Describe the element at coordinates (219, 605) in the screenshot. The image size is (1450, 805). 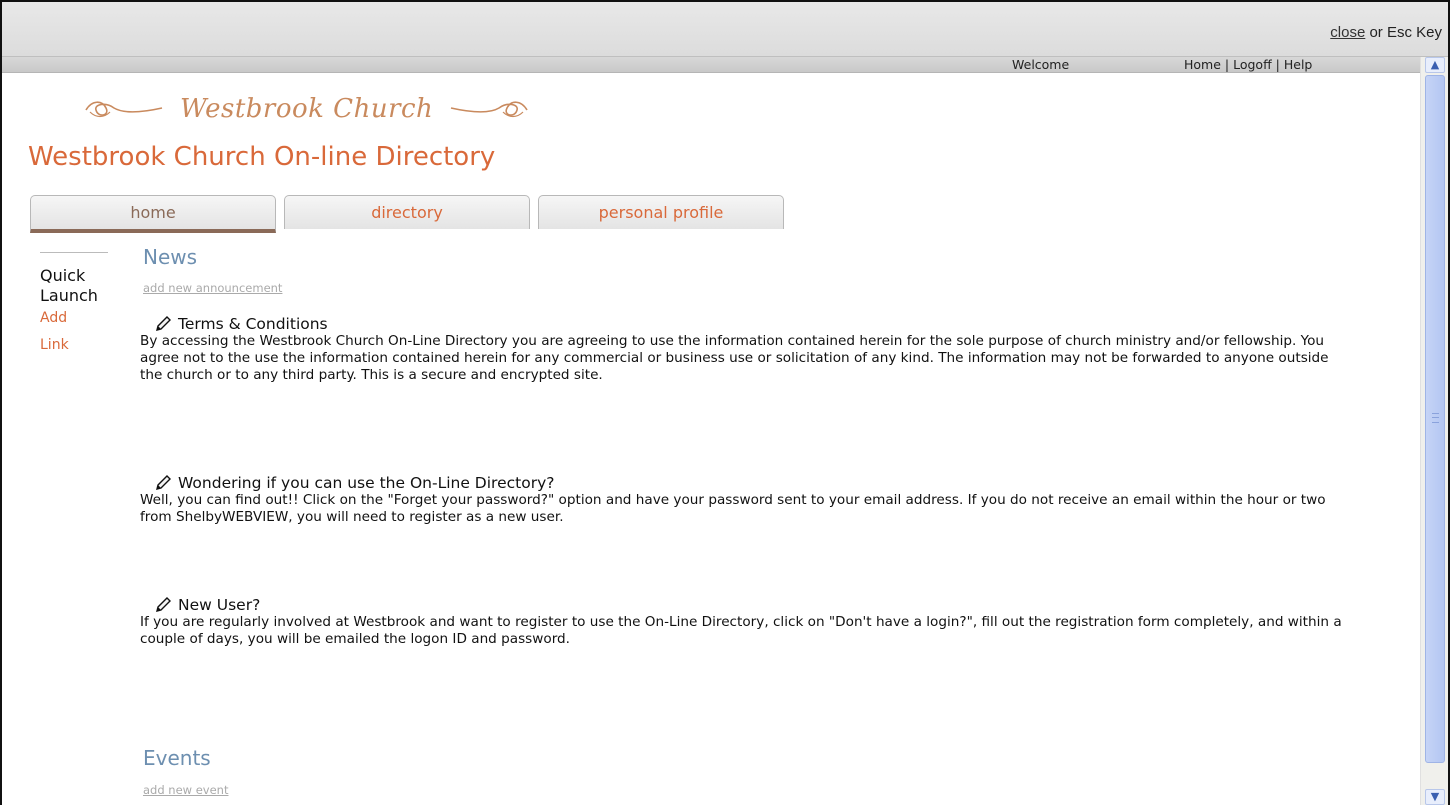
I see `news-item-title: New User?` at that location.